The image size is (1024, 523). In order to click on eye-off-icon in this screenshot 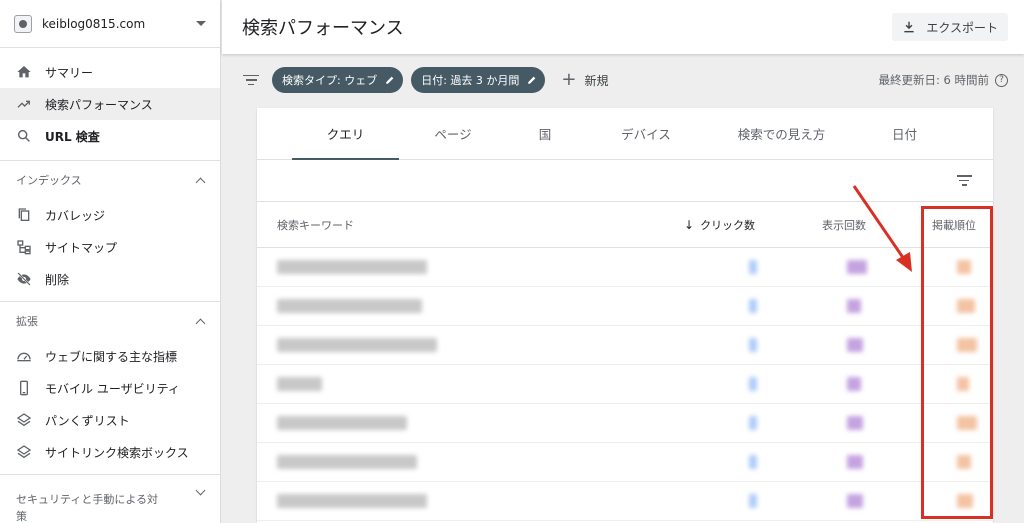, I will do `click(24, 279)`.